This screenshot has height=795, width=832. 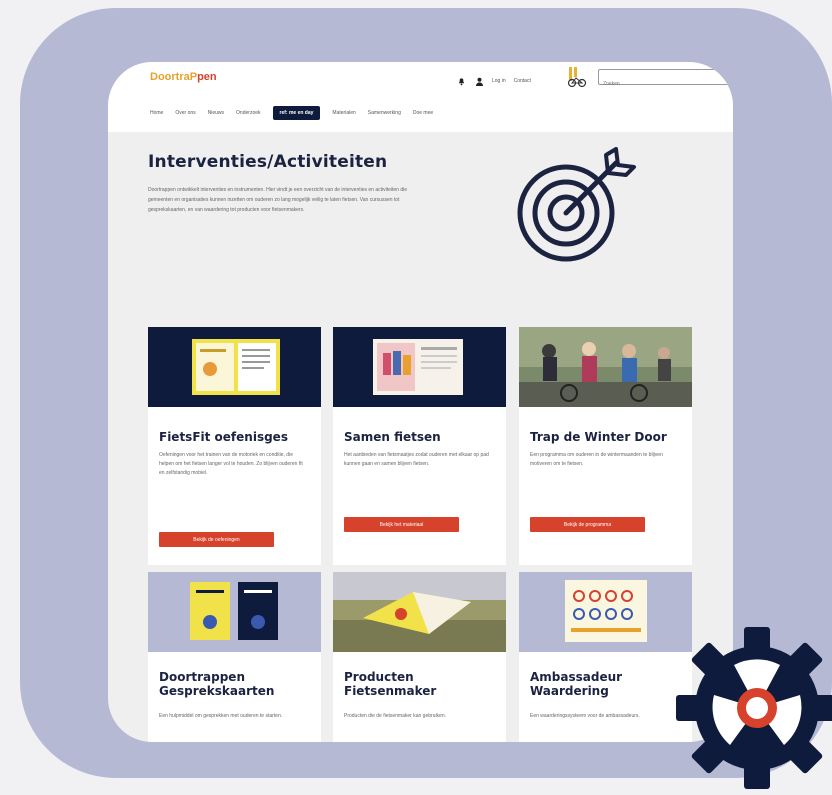 I want to click on card-title: Ambassadeur Waardering, so click(x=576, y=684).